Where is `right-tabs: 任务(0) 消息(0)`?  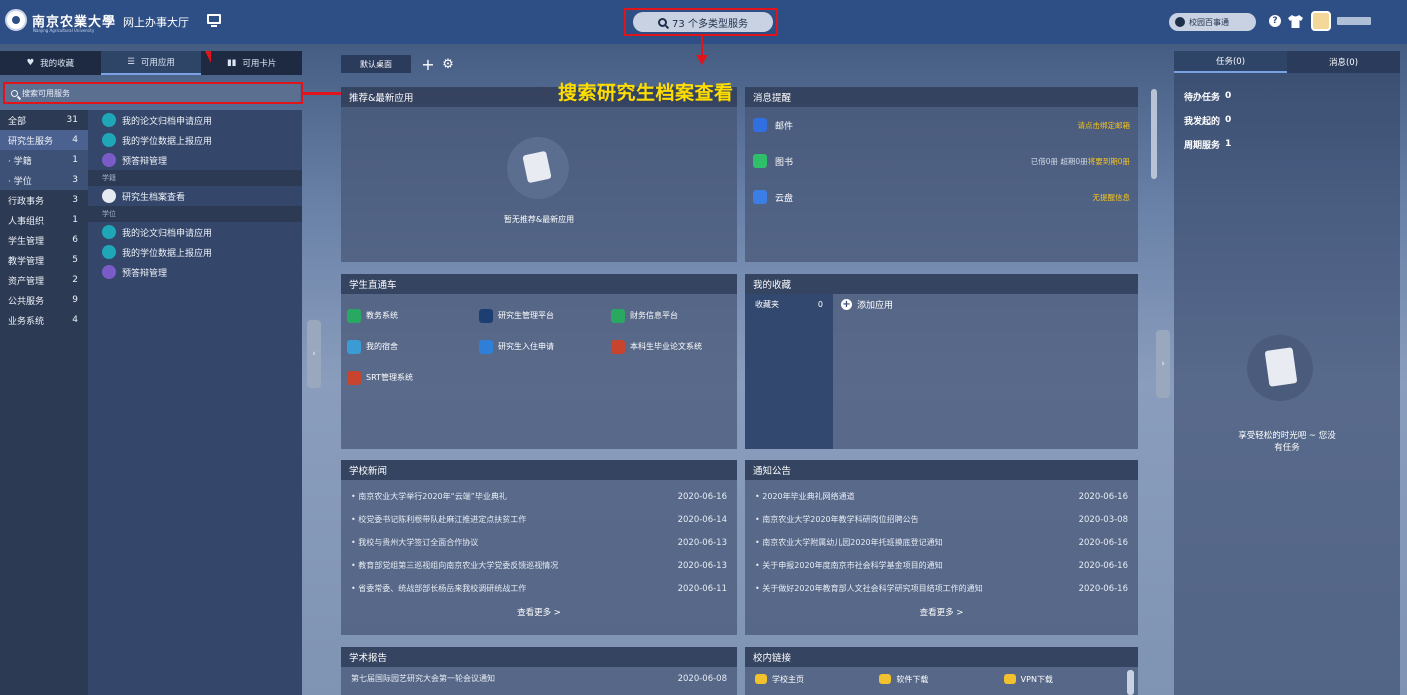 right-tabs: 任务(0) 消息(0) is located at coordinates (1287, 62).